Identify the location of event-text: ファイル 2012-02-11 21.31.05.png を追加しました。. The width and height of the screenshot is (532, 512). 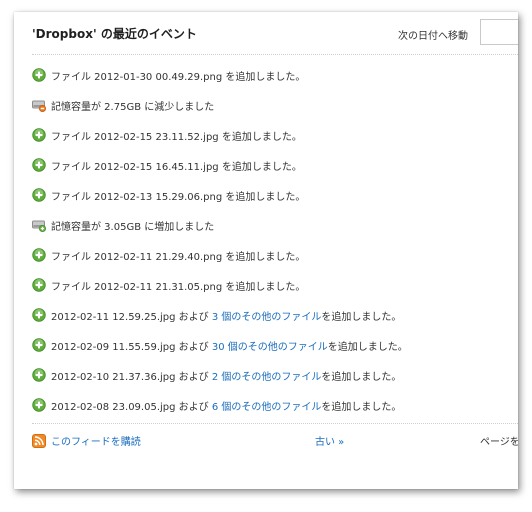
(178, 287).